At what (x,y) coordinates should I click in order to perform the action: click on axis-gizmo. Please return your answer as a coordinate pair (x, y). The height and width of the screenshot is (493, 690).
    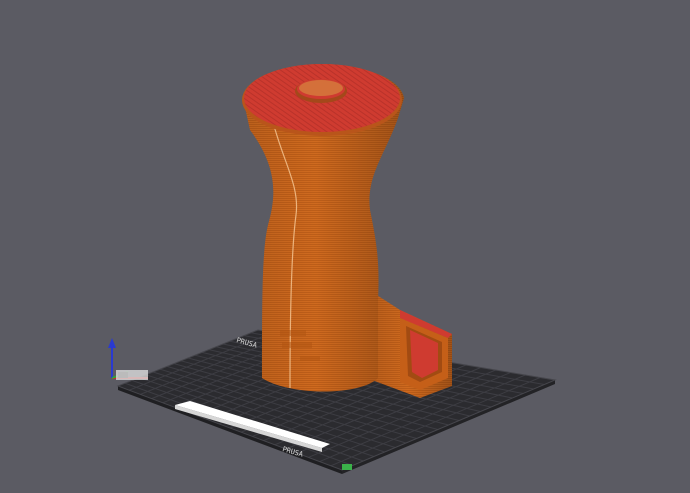
    Looking at the image, I should click on (128, 359).